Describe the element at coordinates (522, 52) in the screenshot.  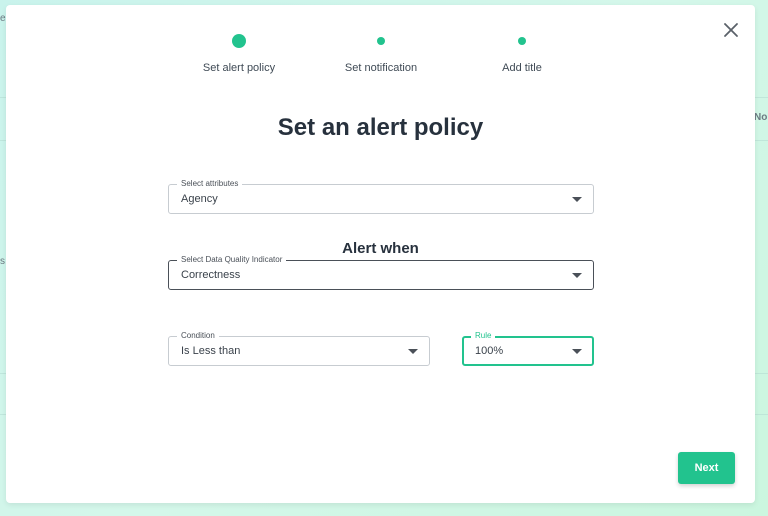
I see `step-add-title: Add title` at that location.